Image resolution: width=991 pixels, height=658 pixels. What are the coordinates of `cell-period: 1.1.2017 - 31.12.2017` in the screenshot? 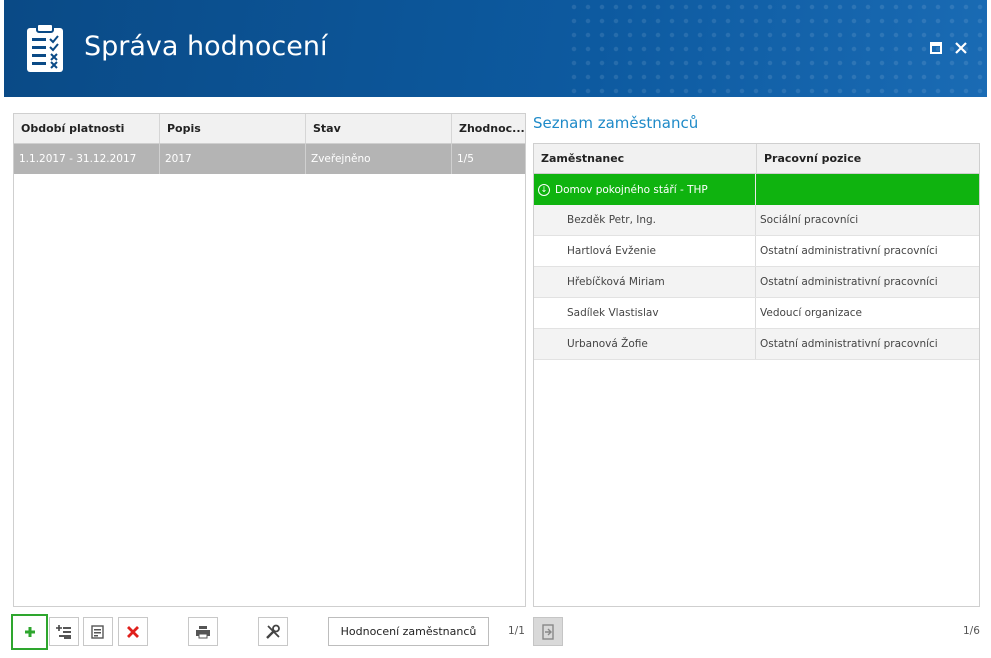 It's located at (87, 159).